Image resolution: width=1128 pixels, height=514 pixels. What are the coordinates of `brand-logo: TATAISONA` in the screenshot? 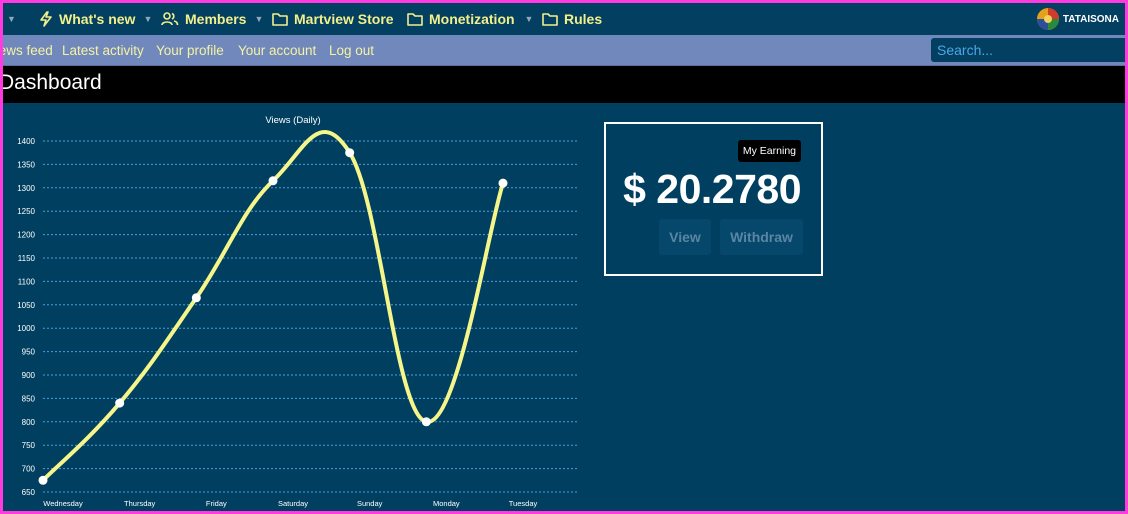 It's located at (1077, 19).